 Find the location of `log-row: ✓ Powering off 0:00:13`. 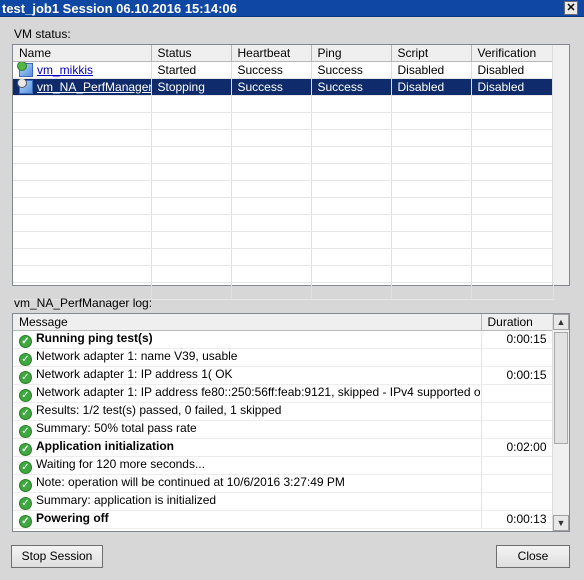

log-row: ✓ Powering off 0:00:13 is located at coordinates (283, 519).